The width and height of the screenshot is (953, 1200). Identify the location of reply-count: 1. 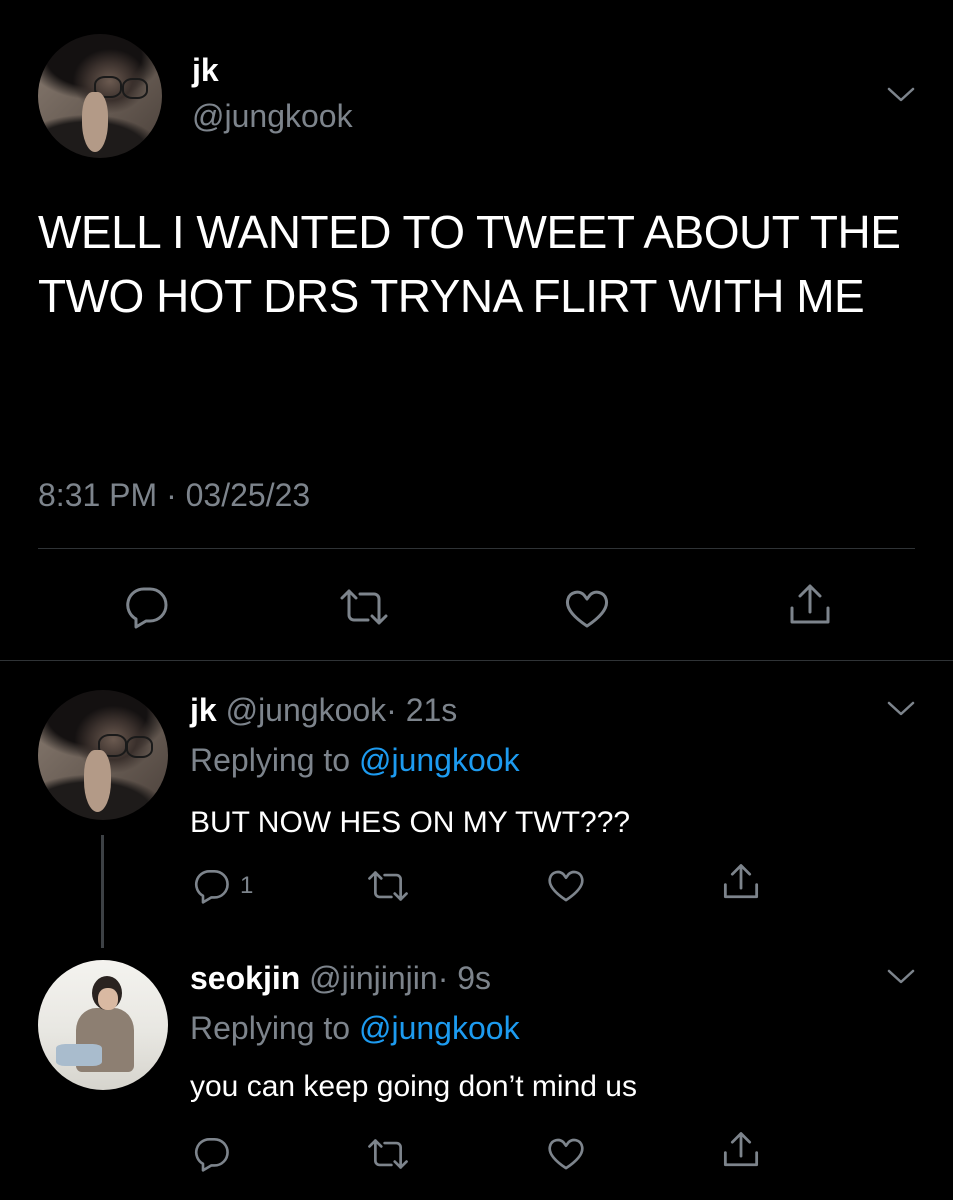
(247, 885).